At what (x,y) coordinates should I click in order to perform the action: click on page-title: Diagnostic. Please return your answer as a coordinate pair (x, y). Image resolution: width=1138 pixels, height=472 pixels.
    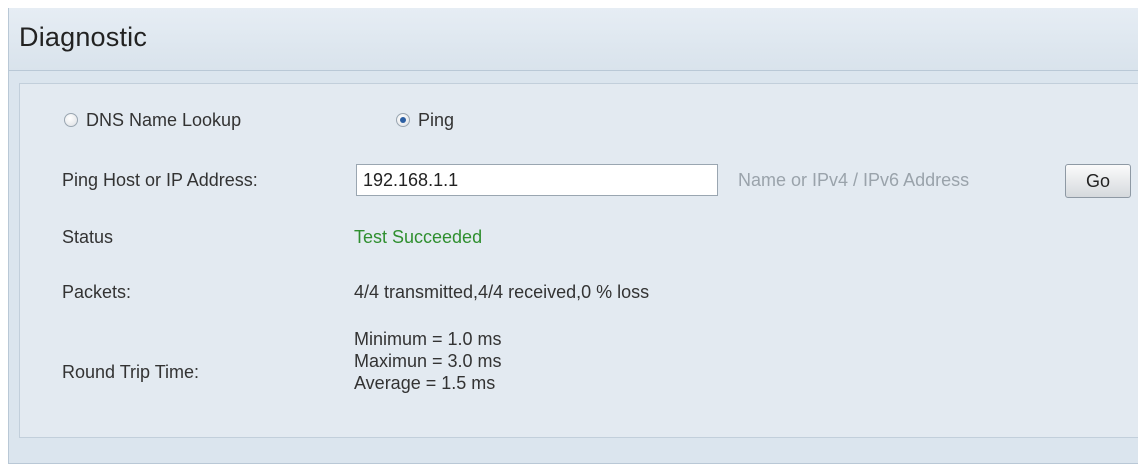
    Looking at the image, I should click on (83, 37).